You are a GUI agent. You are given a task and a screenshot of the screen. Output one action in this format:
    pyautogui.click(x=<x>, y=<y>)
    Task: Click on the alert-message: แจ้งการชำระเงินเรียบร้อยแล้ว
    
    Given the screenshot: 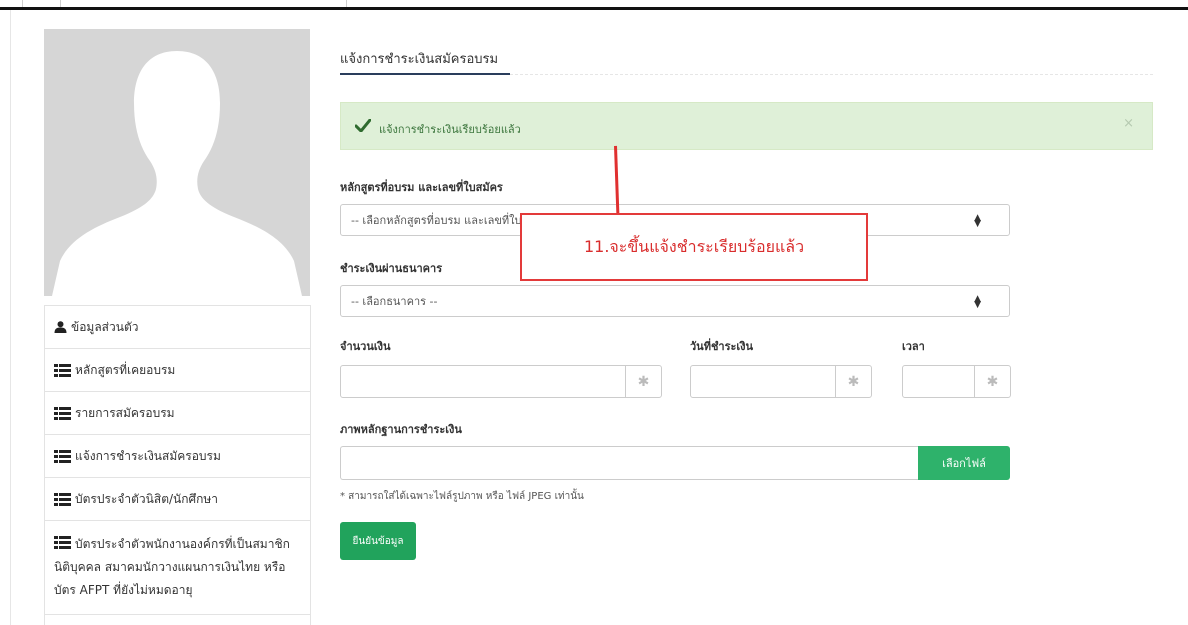 What is the action you would take?
    pyautogui.click(x=450, y=129)
    